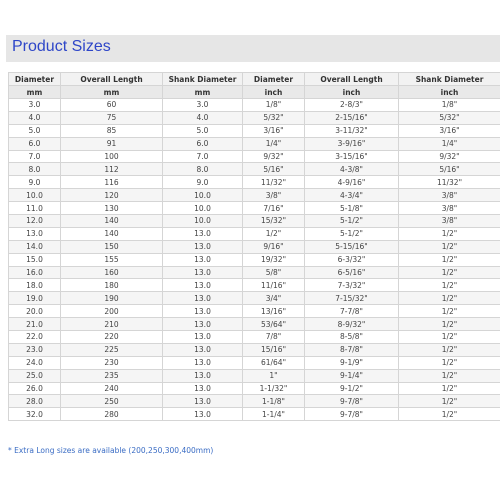 The image size is (500, 500). Describe the element at coordinates (34, 130) in the screenshot. I see `table-cell: 5.0` at that location.